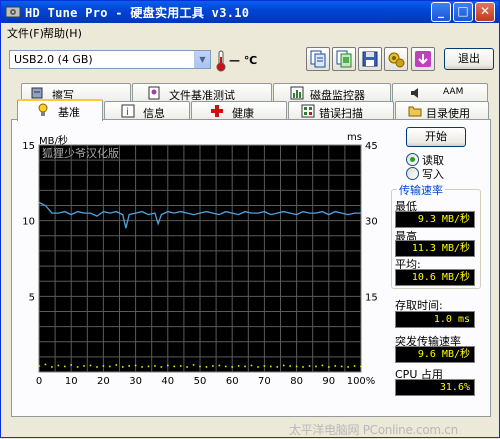 The height and width of the screenshot is (439, 500). Describe the element at coordinates (39, 381) in the screenshot. I see `x-tick-label: 0` at that location.